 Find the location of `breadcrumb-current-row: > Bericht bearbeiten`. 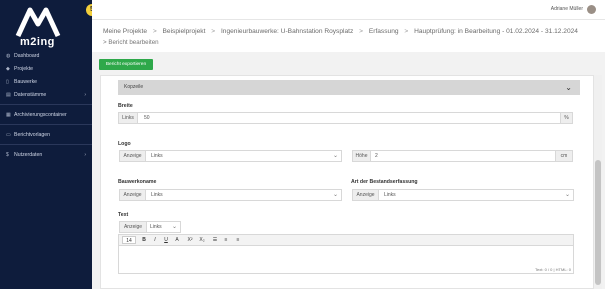

breadcrumb-current-row: > Bericht bearbeiten is located at coordinates (131, 42).